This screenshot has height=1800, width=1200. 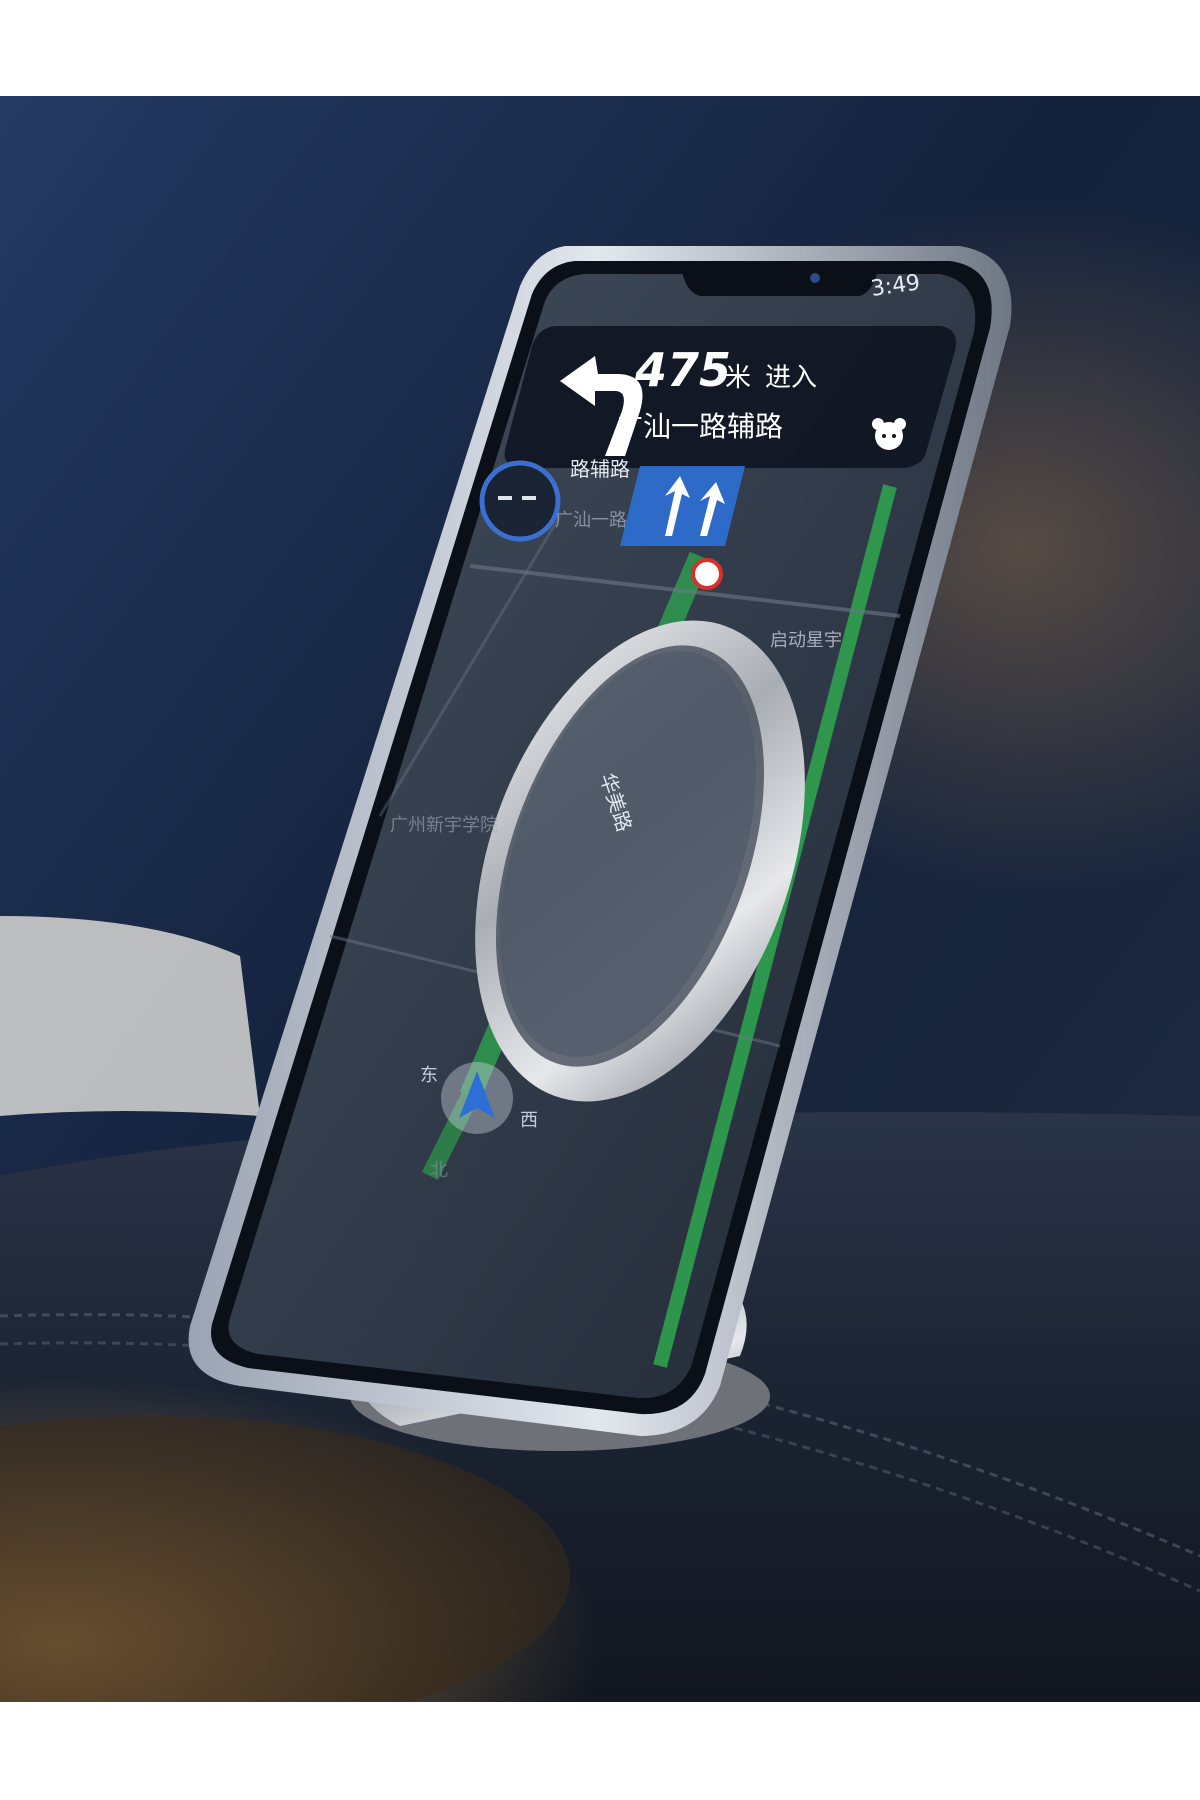 What do you see at coordinates (439, 1170) in the screenshot?
I see `compass-north: 北` at bounding box center [439, 1170].